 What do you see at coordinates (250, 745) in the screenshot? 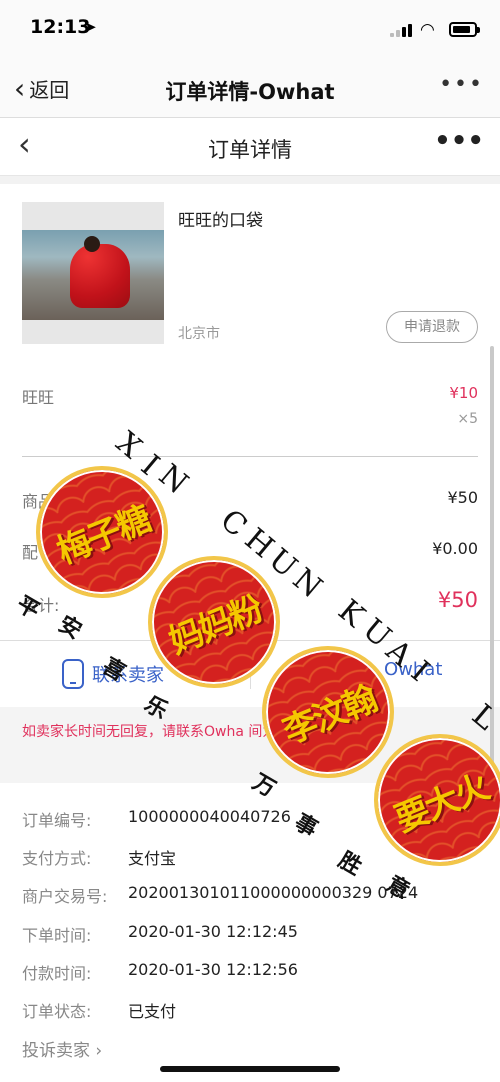
I see `notice-banner: 如卖家长时间无回复，请联系Owha 间为您解决订单问题。` at bounding box center [250, 745].